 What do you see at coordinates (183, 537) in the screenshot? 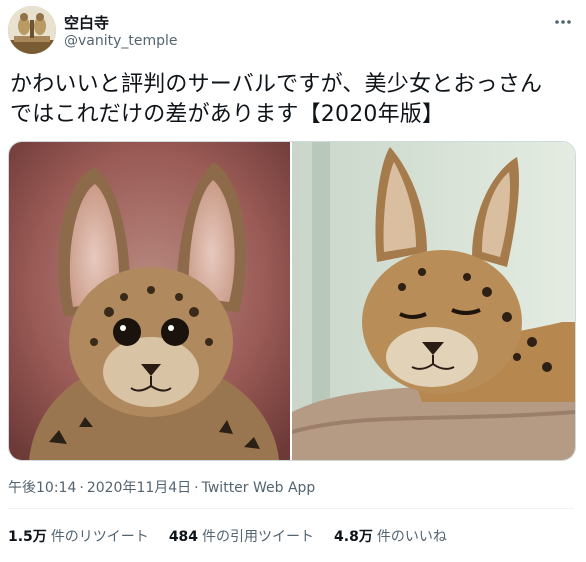
I see `quotes-count: 484` at bounding box center [183, 537].